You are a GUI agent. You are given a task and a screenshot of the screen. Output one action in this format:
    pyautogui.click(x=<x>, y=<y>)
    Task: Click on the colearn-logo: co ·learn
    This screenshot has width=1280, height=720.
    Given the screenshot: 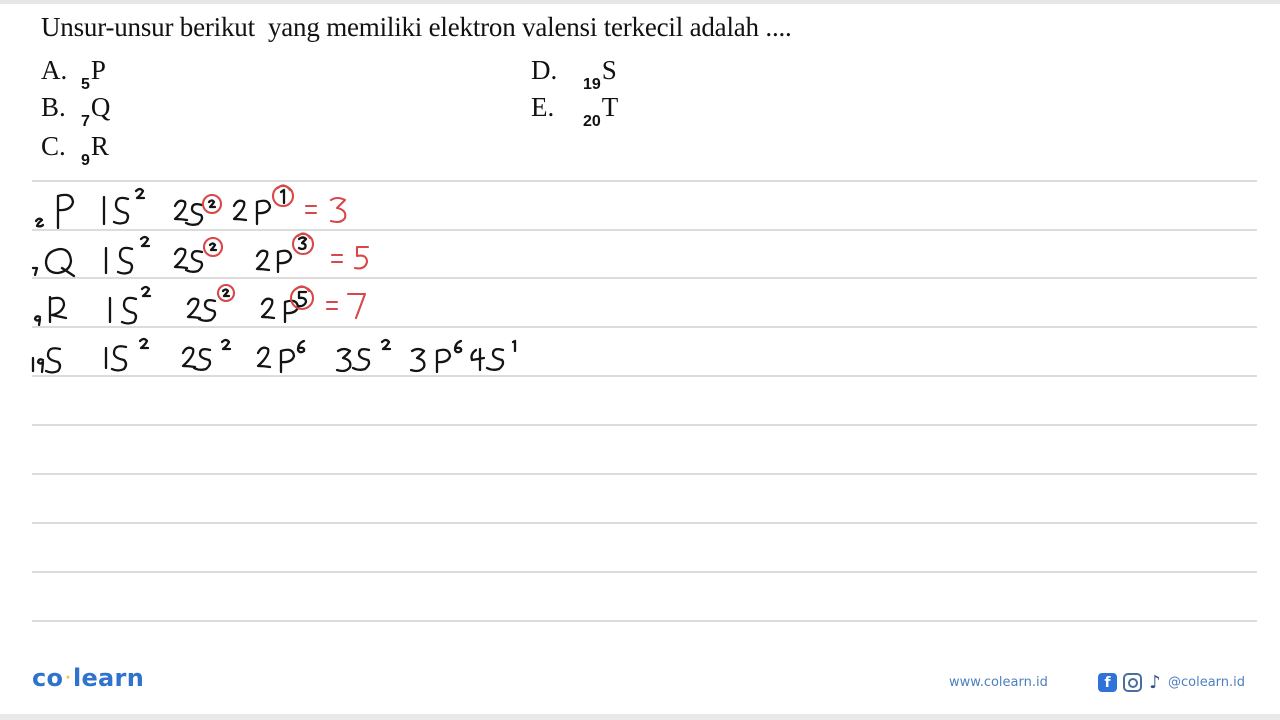 What is the action you would take?
    pyautogui.click(x=88, y=678)
    